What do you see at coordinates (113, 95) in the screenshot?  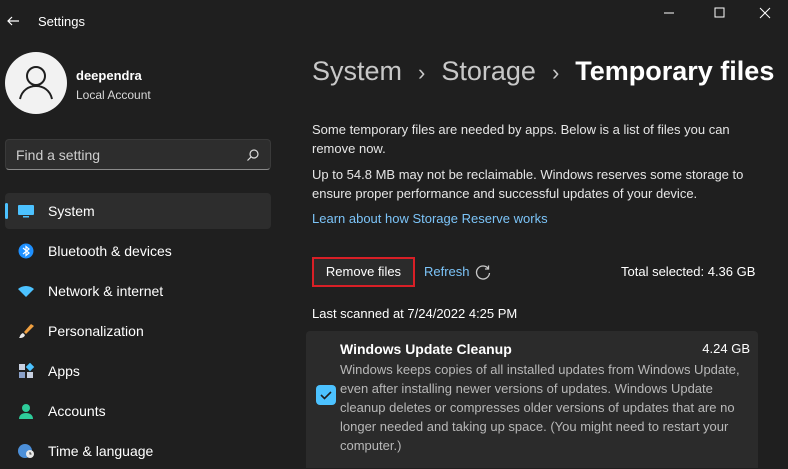 I see `account-type: Local Account` at bounding box center [113, 95].